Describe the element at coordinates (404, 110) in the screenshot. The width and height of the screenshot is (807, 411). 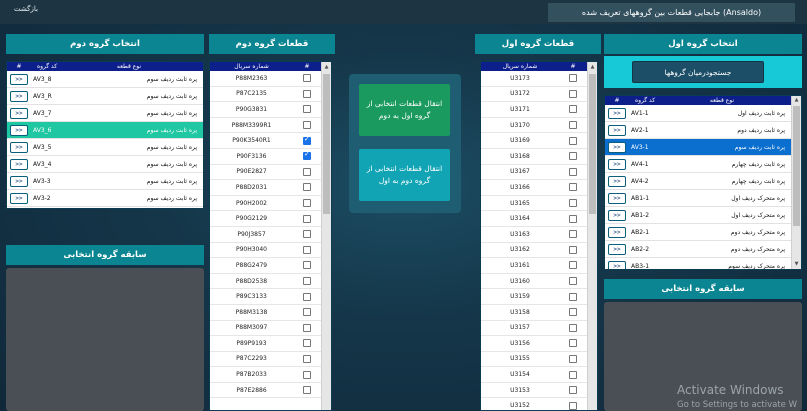
I see `transfer-first-to-second-button: انتقال قطعات انتخابی از گروه اول به دوم` at that location.